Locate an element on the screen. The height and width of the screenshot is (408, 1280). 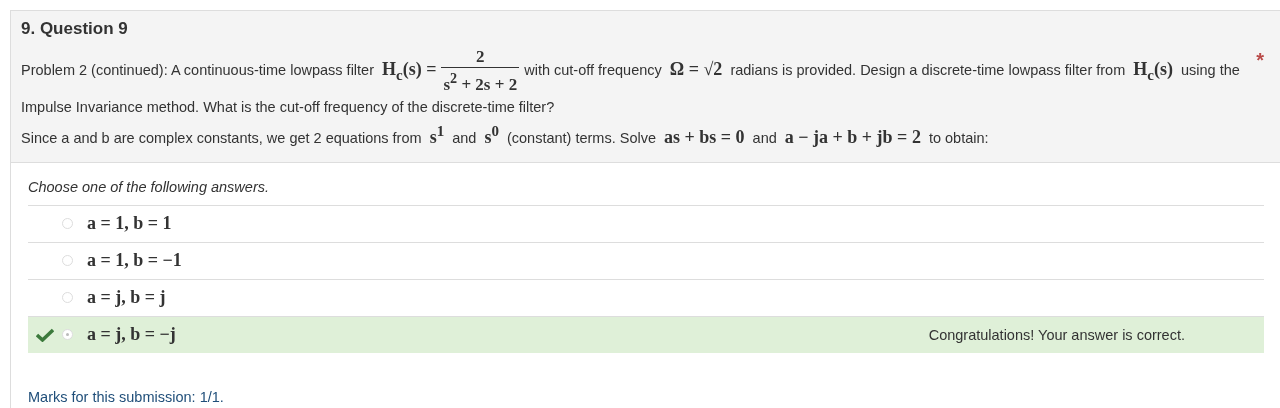
answer-label: a = 1, b = −1 is located at coordinates (134, 261).